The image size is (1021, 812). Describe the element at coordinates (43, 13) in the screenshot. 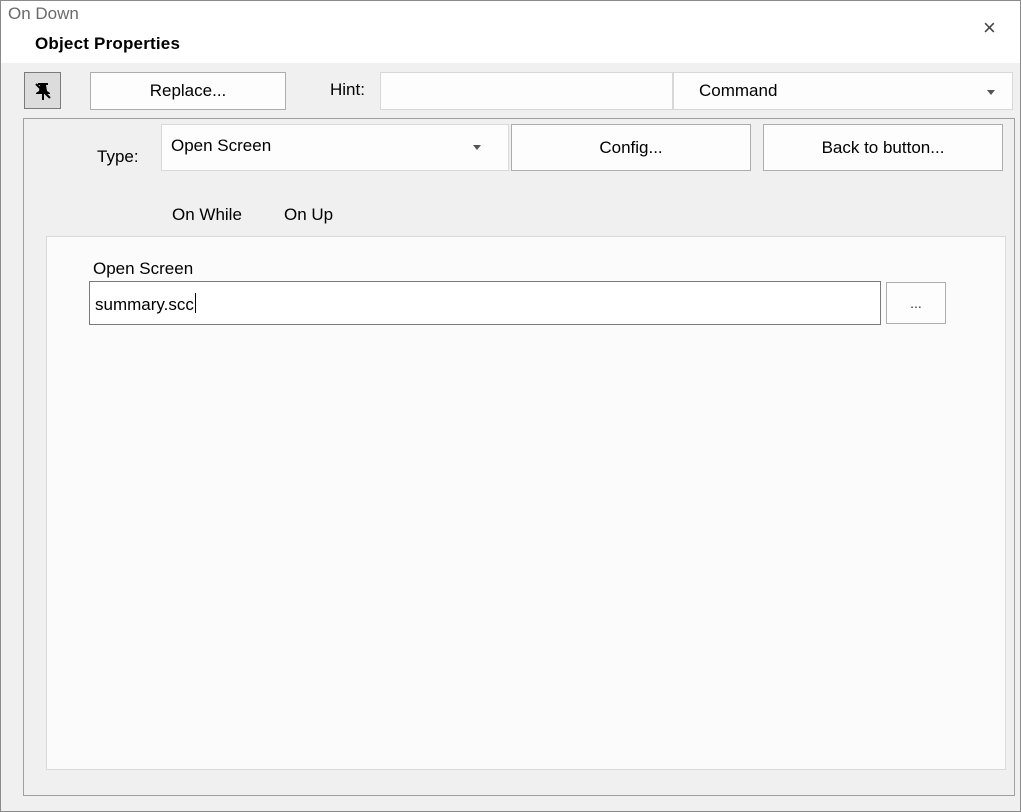

I see `tab-on-down-label: On Down` at that location.